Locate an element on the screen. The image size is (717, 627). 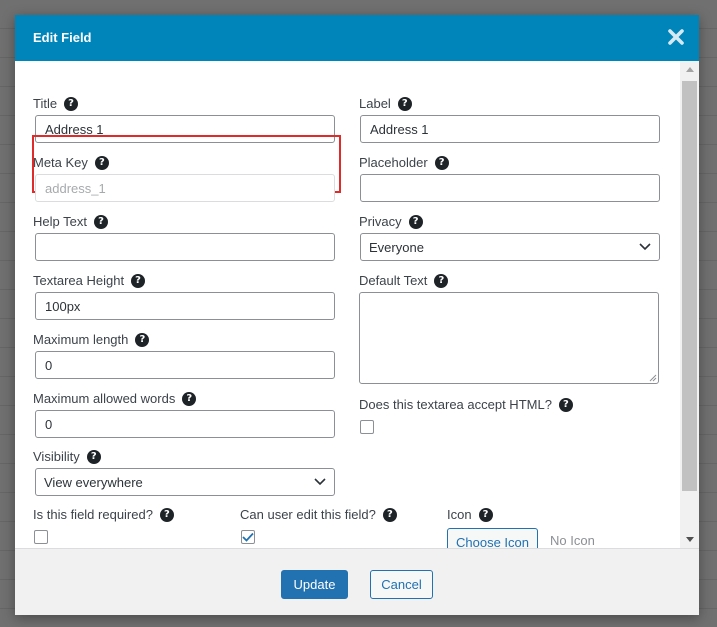
default-text-textarea is located at coordinates (509, 338).